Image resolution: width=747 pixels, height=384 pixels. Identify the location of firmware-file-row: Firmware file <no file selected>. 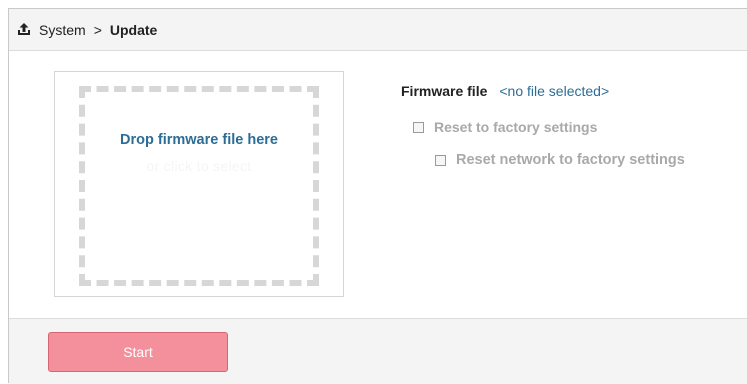
(505, 91).